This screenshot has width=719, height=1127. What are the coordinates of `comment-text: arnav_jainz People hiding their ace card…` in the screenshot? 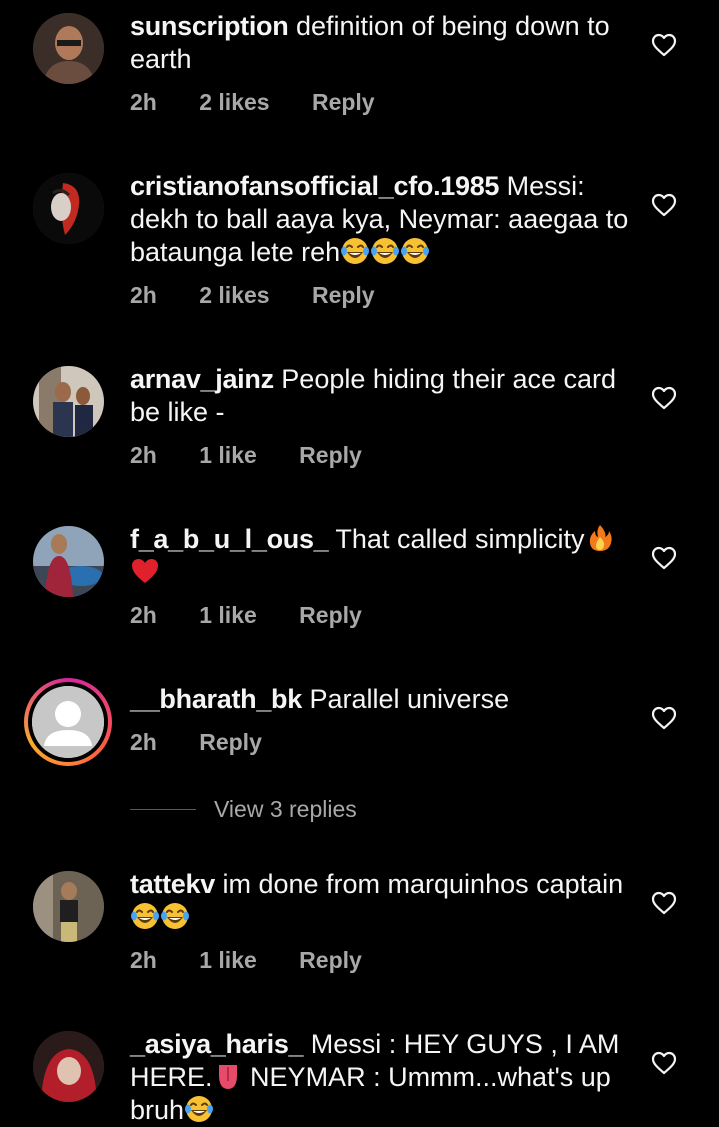 It's located at (380, 396).